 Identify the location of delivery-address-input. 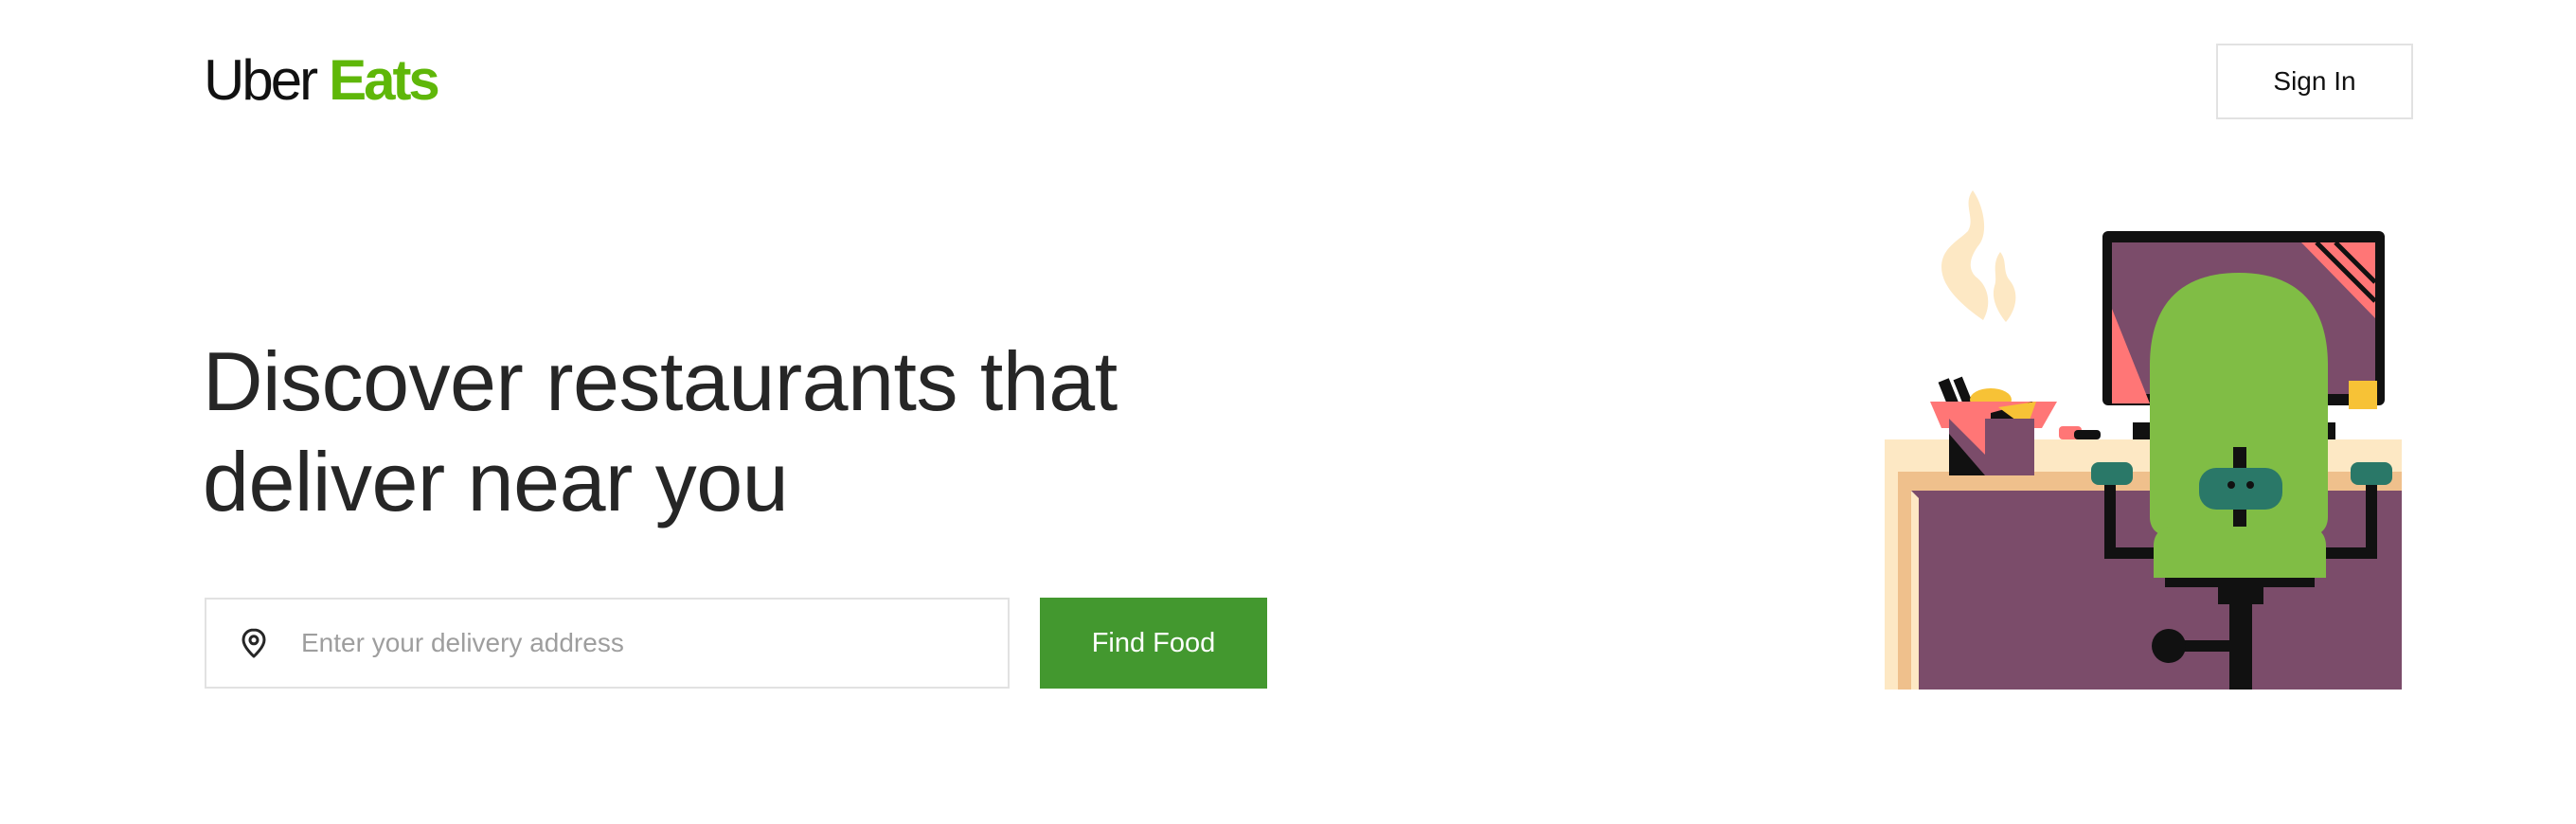
(642, 643).